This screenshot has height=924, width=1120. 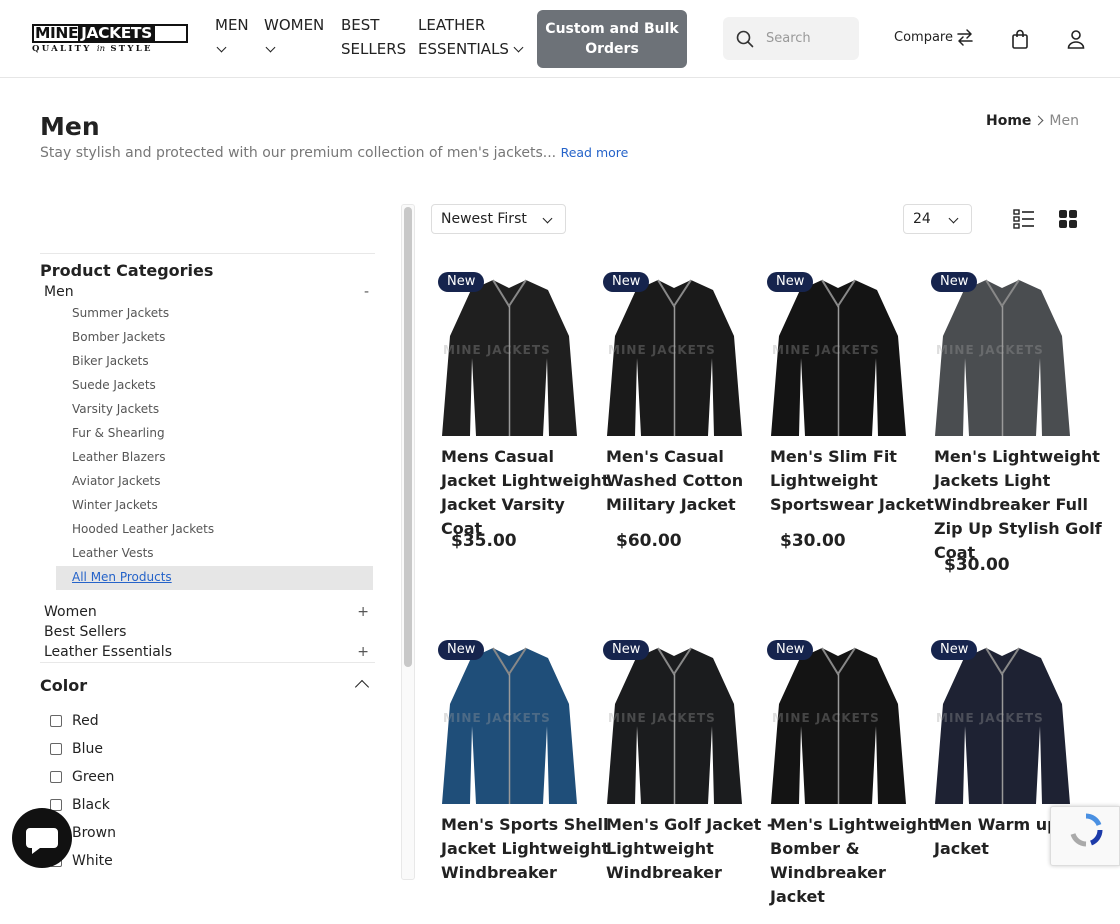 I want to click on scrollbar-thumb, so click(x=408, y=437).